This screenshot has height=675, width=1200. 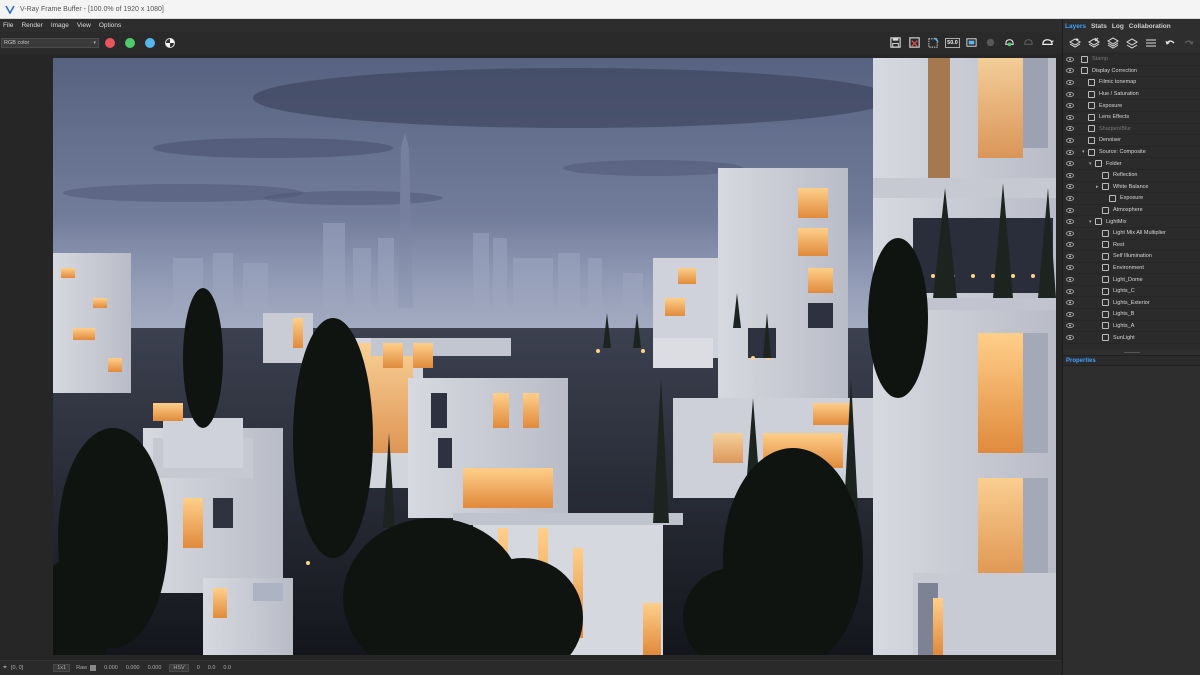 I want to click on layer-row: Lights_B, so click(x=1131, y=315).